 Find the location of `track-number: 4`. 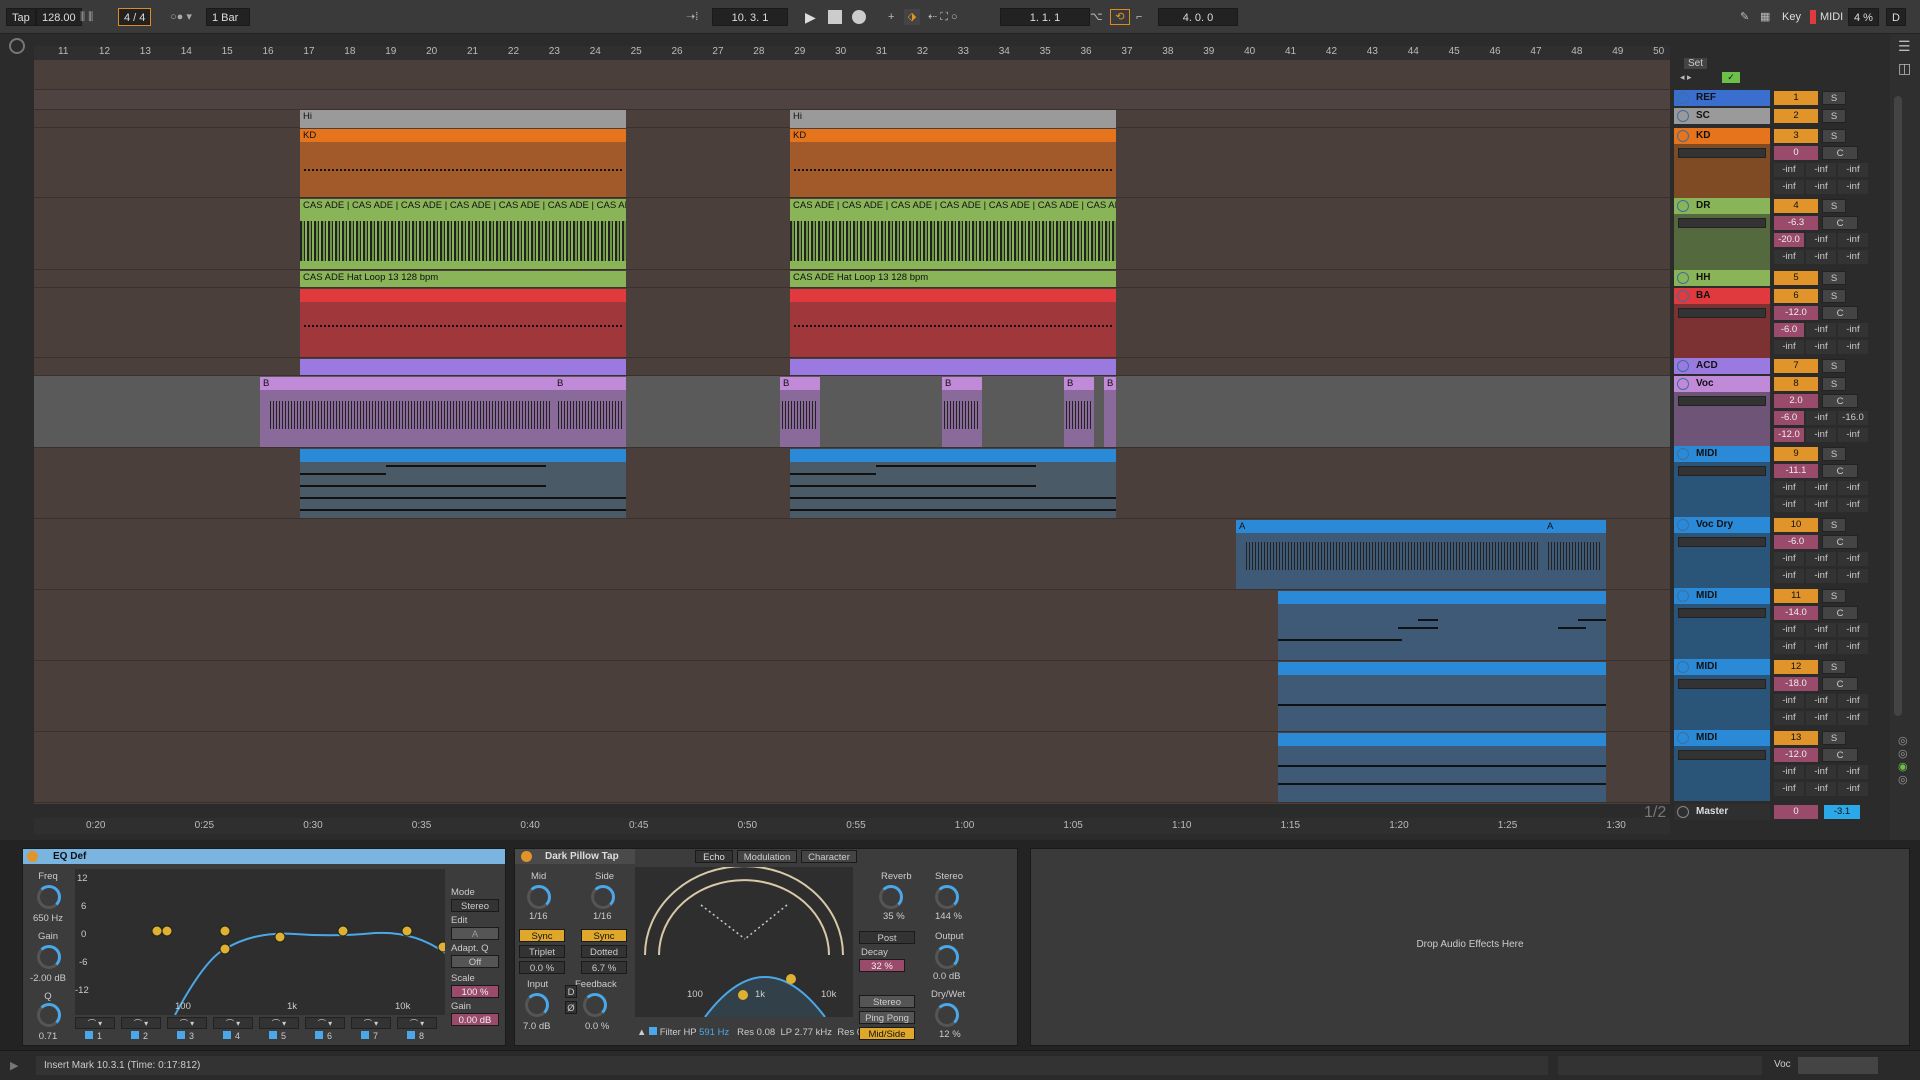

track-number: 4 is located at coordinates (1796, 206).